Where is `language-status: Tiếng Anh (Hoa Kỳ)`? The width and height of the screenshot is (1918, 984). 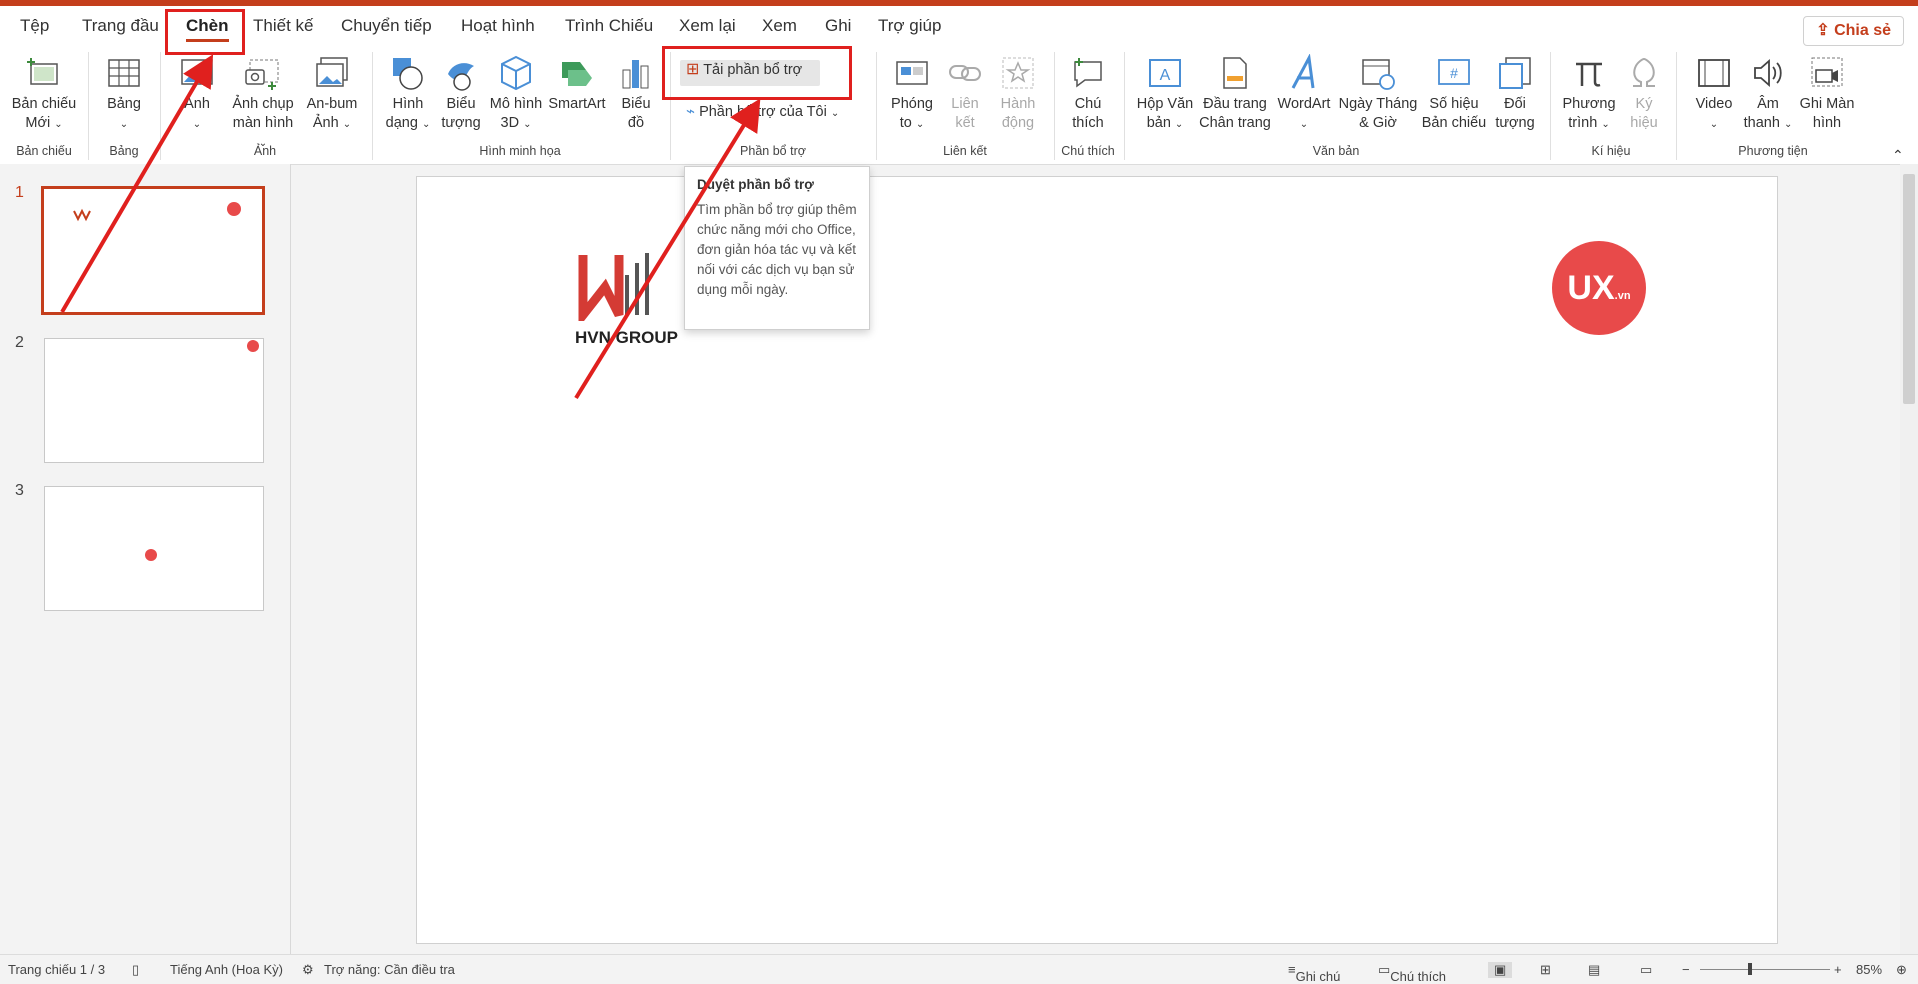
language-status: Tiếng Anh (Hoa Kỳ) is located at coordinates (226, 969).